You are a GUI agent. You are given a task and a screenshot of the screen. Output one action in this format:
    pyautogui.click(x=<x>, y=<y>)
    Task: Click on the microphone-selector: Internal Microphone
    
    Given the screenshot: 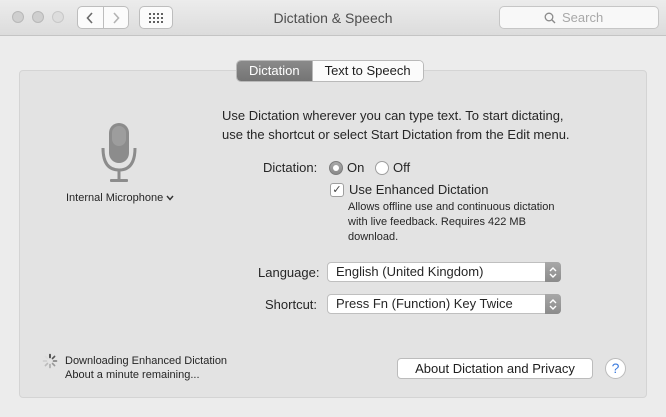 What is the action you would take?
    pyautogui.click(x=120, y=198)
    